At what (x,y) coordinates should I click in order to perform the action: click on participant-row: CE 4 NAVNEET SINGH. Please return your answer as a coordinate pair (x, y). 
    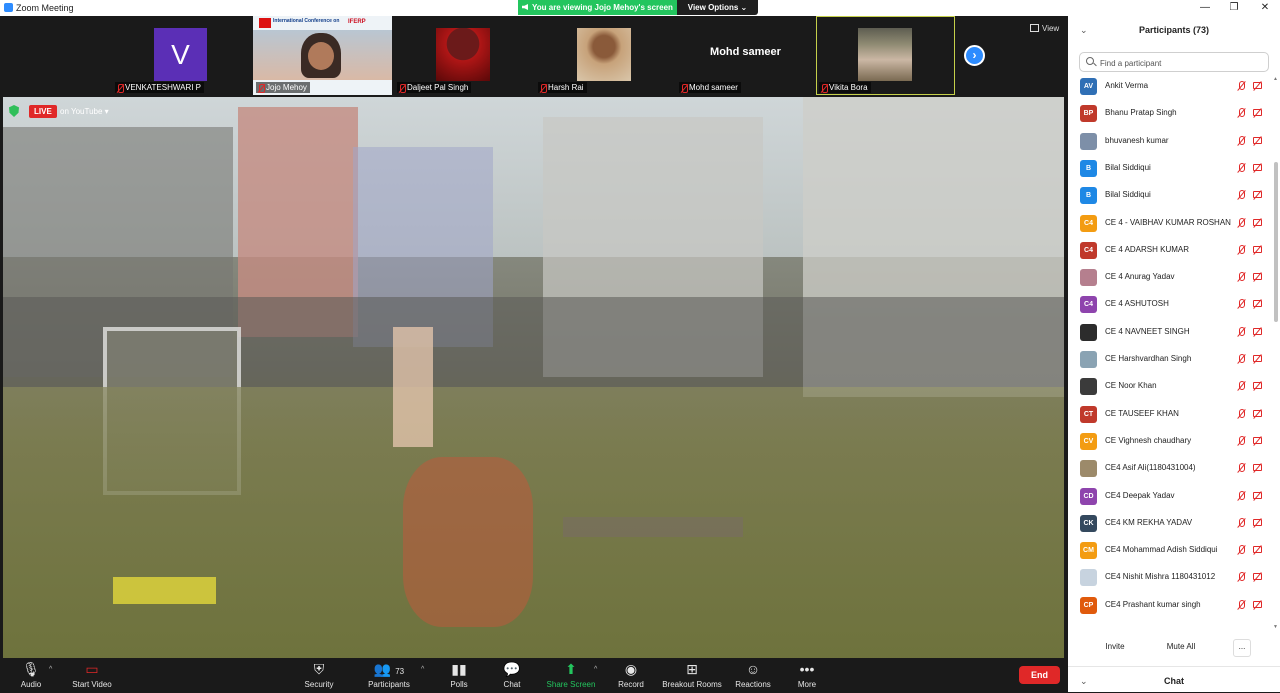
    Looking at the image, I should click on (1170, 333).